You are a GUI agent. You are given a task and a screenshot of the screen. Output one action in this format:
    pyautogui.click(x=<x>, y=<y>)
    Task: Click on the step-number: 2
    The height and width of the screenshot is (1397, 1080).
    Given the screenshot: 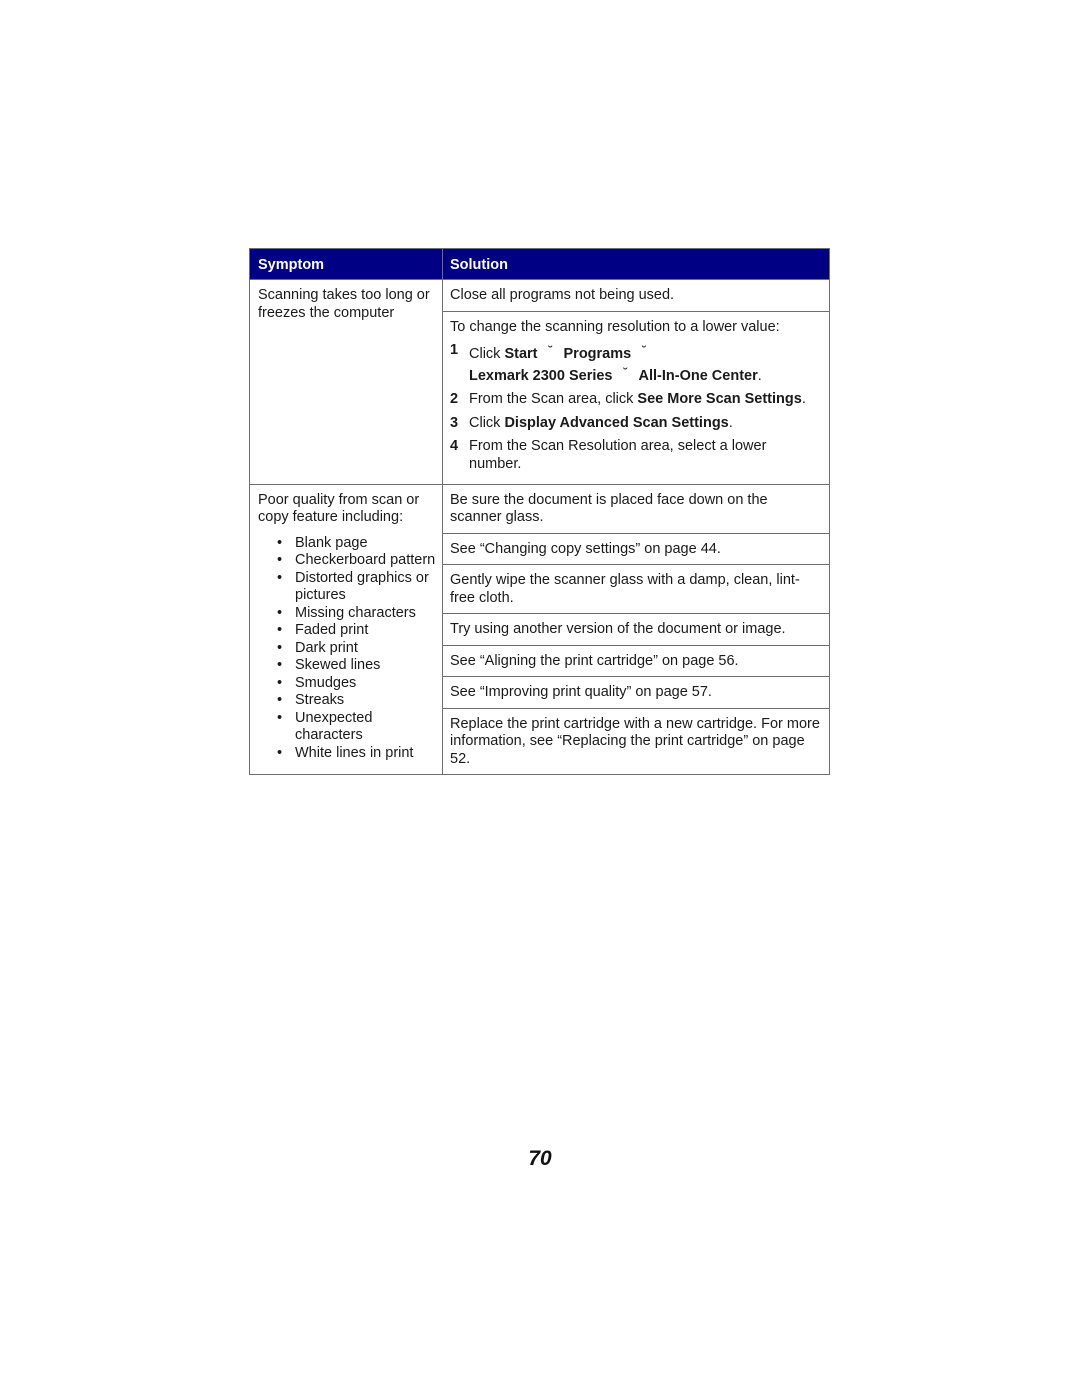 What is the action you would take?
    pyautogui.click(x=454, y=399)
    